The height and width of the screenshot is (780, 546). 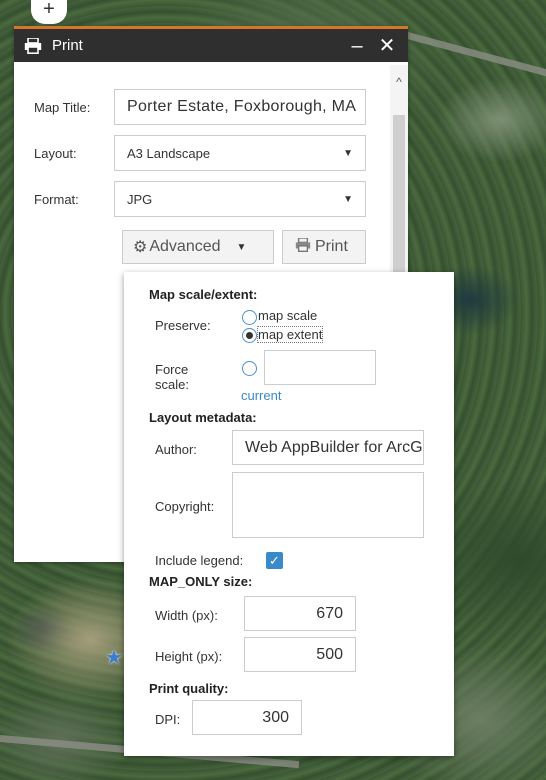 I want to click on copyright-input, so click(x=328, y=505).